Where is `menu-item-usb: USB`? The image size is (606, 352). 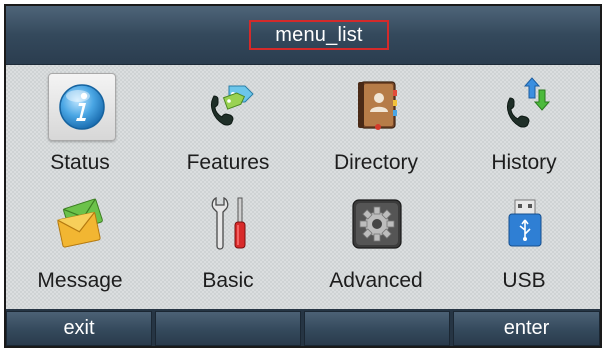 menu-item-usb: USB is located at coordinates (524, 243).